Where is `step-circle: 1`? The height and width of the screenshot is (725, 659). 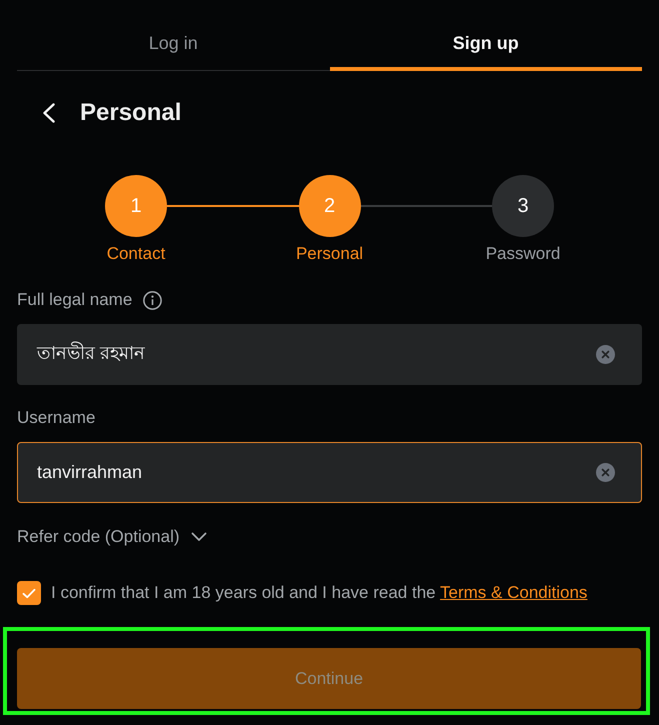 step-circle: 1 is located at coordinates (136, 206).